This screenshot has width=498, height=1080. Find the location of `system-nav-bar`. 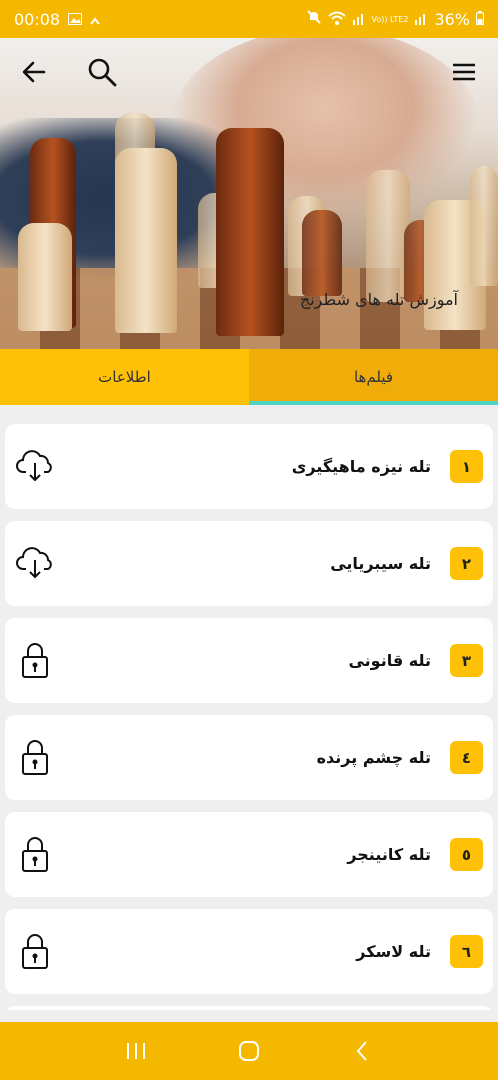

system-nav-bar is located at coordinates (249, 1051).